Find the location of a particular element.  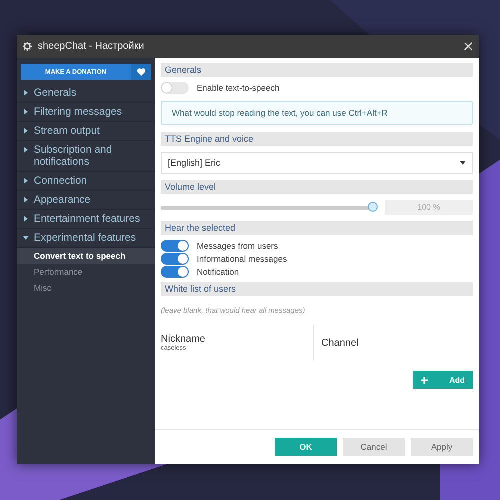

section-header: Generals is located at coordinates (317, 70).